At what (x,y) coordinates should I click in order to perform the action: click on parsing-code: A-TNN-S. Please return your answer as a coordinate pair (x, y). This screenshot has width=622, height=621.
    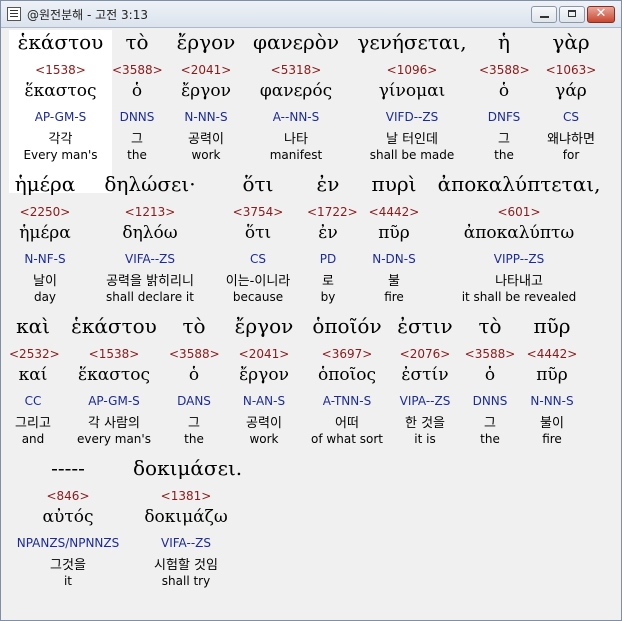
    Looking at the image, I should click on (347, 401).